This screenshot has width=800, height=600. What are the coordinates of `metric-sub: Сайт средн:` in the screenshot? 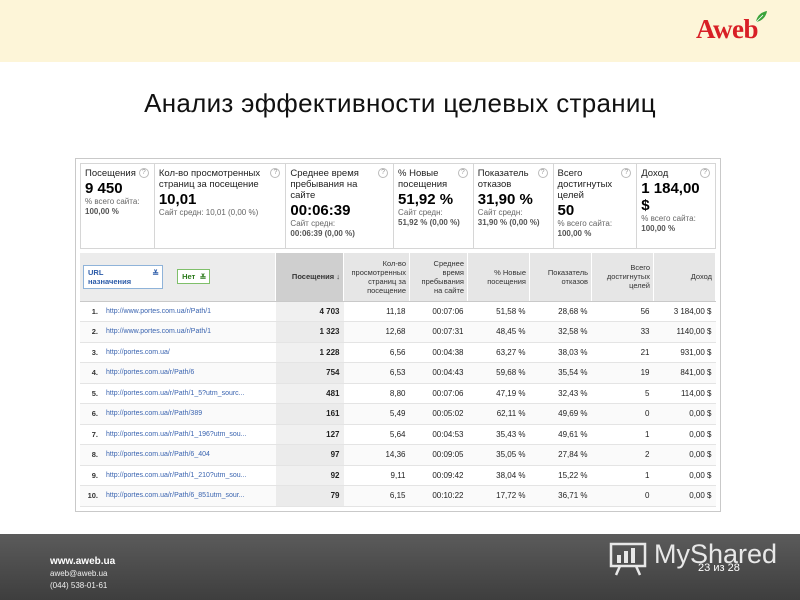 It's located at (500, 212).